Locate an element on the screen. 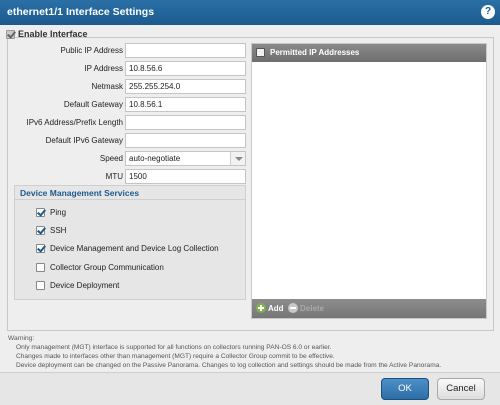 This screenshot has width=500, height=405. service-device-deployment-label: Device Deployment is located at coordinates (85, 285).